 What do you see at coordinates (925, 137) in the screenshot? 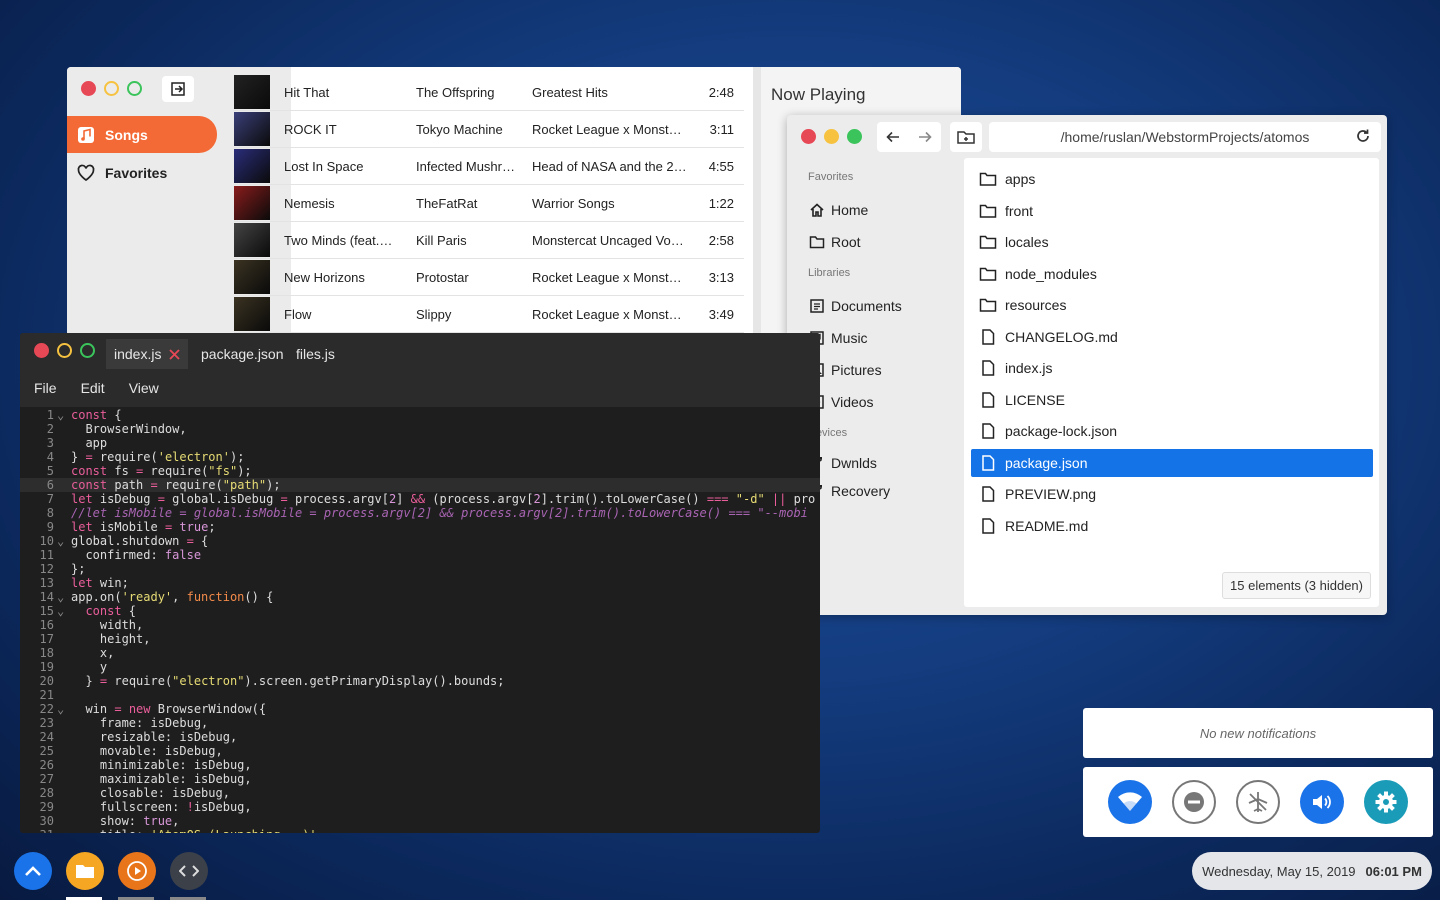
I see `forward-button` at bounding box center [925, 137].